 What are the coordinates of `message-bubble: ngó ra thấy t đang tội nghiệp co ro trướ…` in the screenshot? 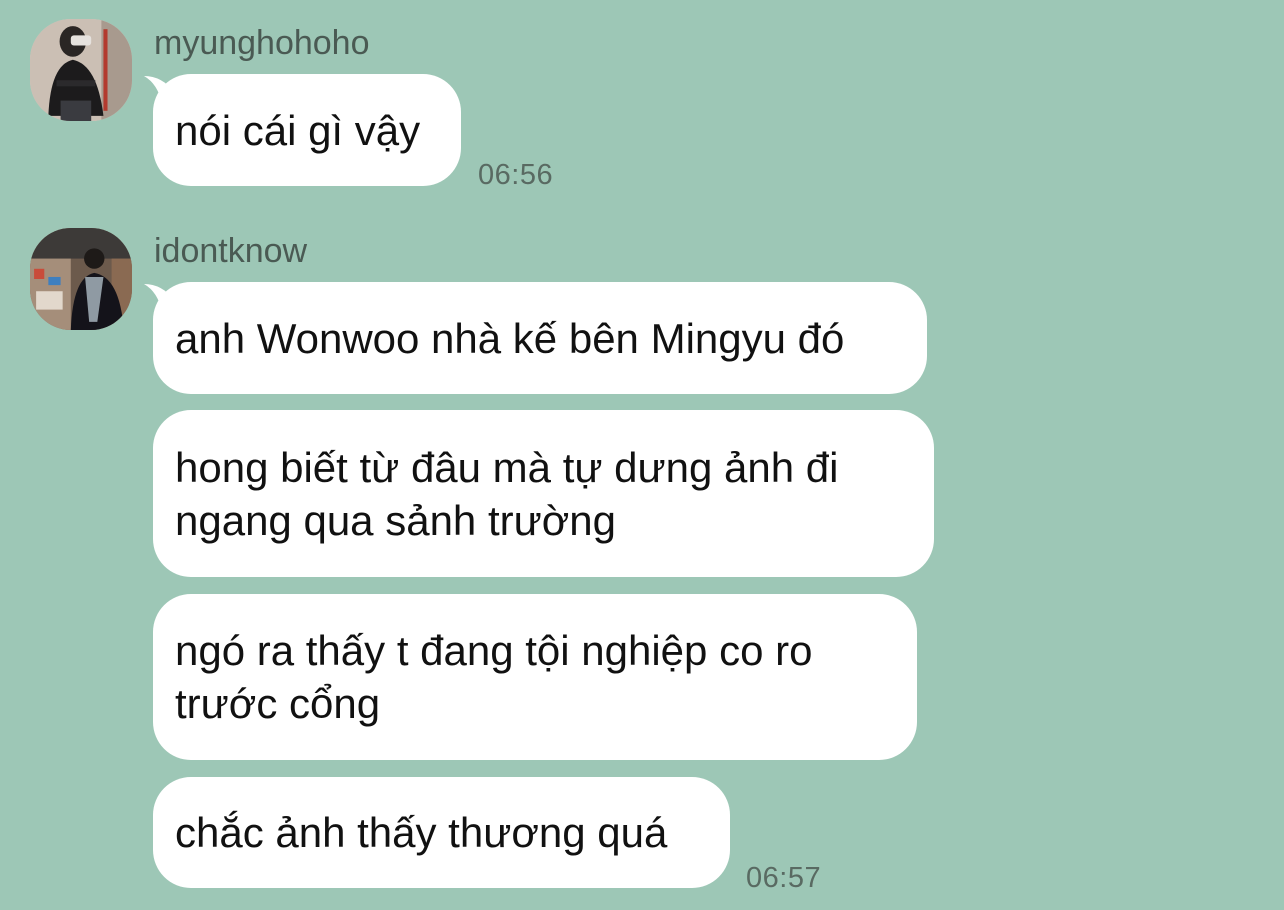 It's located at (535, 677).